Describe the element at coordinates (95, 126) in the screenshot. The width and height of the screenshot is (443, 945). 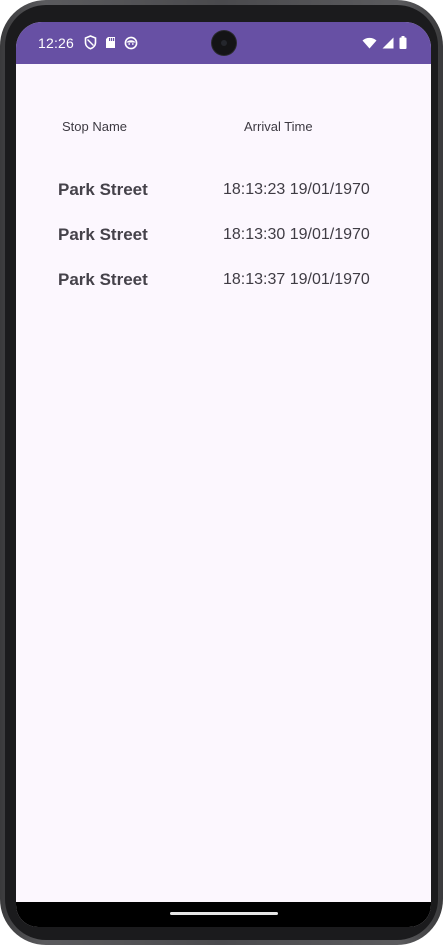
I see `header-stop-name: Stop Name` at that location.